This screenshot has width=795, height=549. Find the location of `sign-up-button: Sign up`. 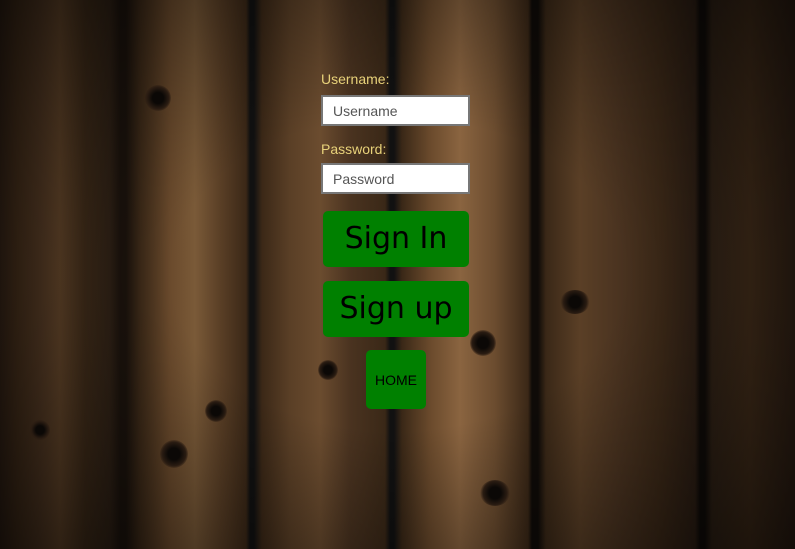

sign-up-button: Sign up is located at coordinates (396, 309).